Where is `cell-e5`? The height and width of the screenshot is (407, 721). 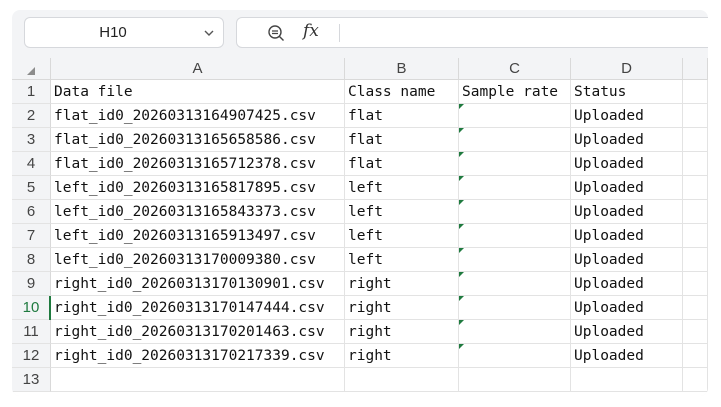 cell-e5 is located at coordinates (695, 188).